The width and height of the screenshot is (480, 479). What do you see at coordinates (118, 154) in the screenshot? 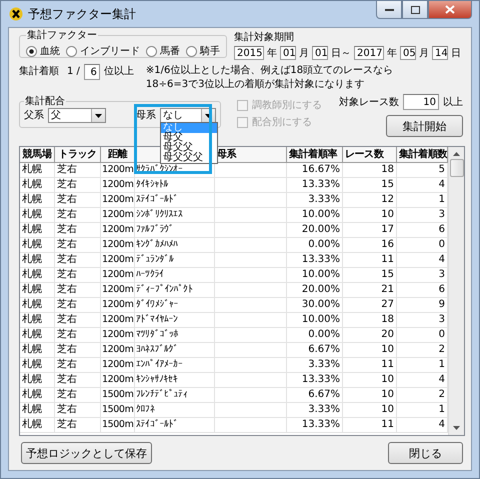
I see `column-header: 距離` at bounding box center [118, 154].